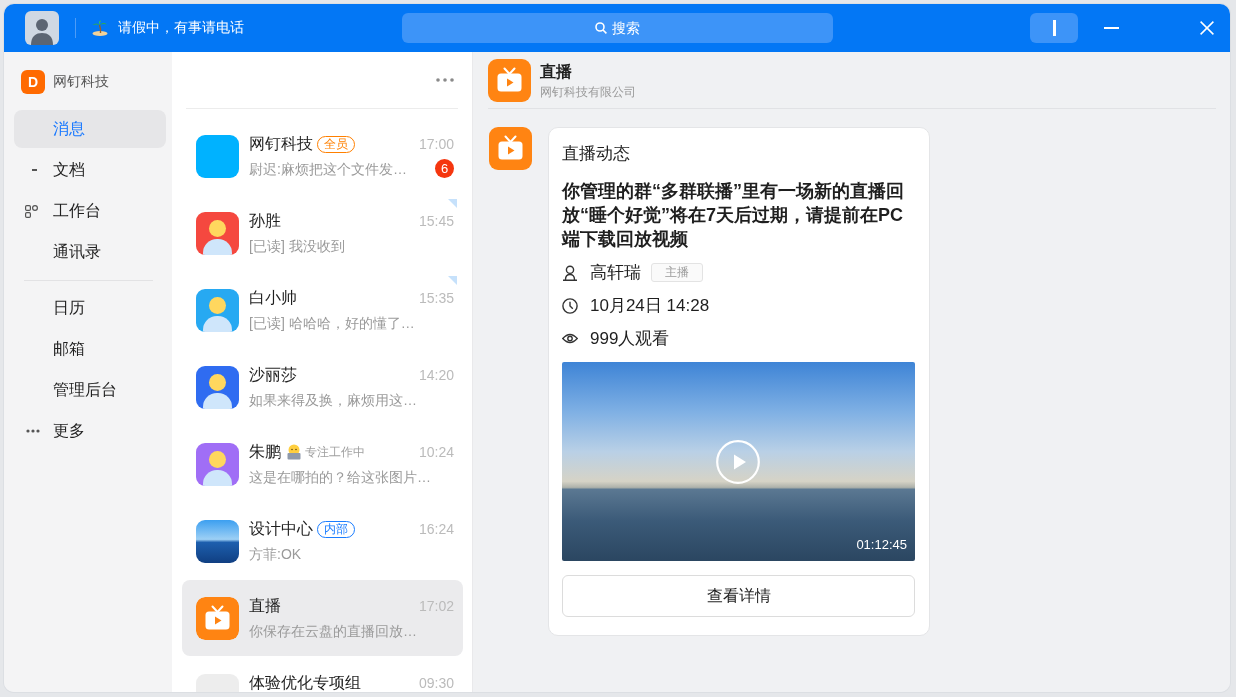  What do you see at coordinates (738, 596) in the screenshot?
I see `view-details-button: 查看详情` at bounding box center [738, 596].